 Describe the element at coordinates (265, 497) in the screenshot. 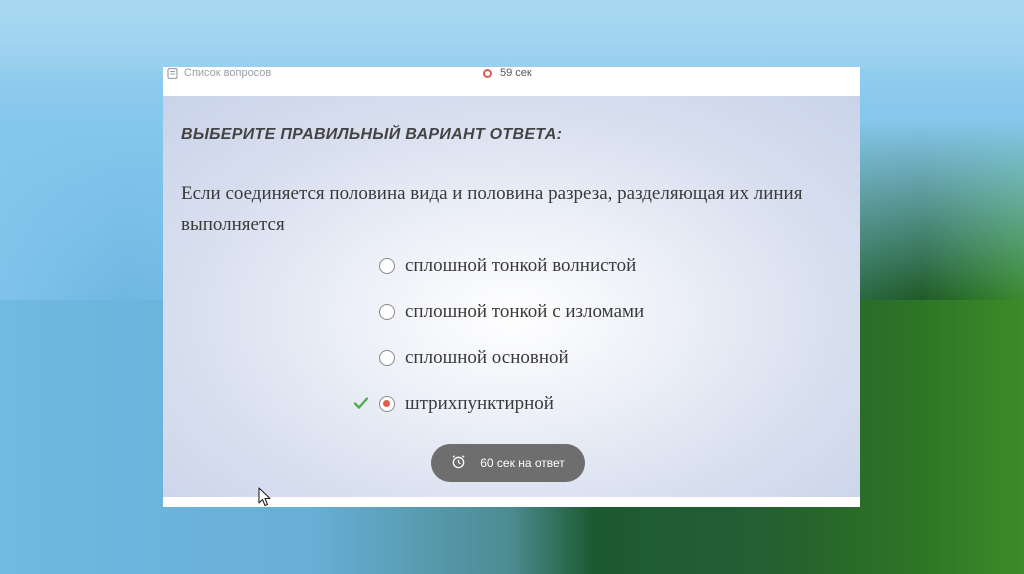

I see `mouse-cursor-icon` at that location.